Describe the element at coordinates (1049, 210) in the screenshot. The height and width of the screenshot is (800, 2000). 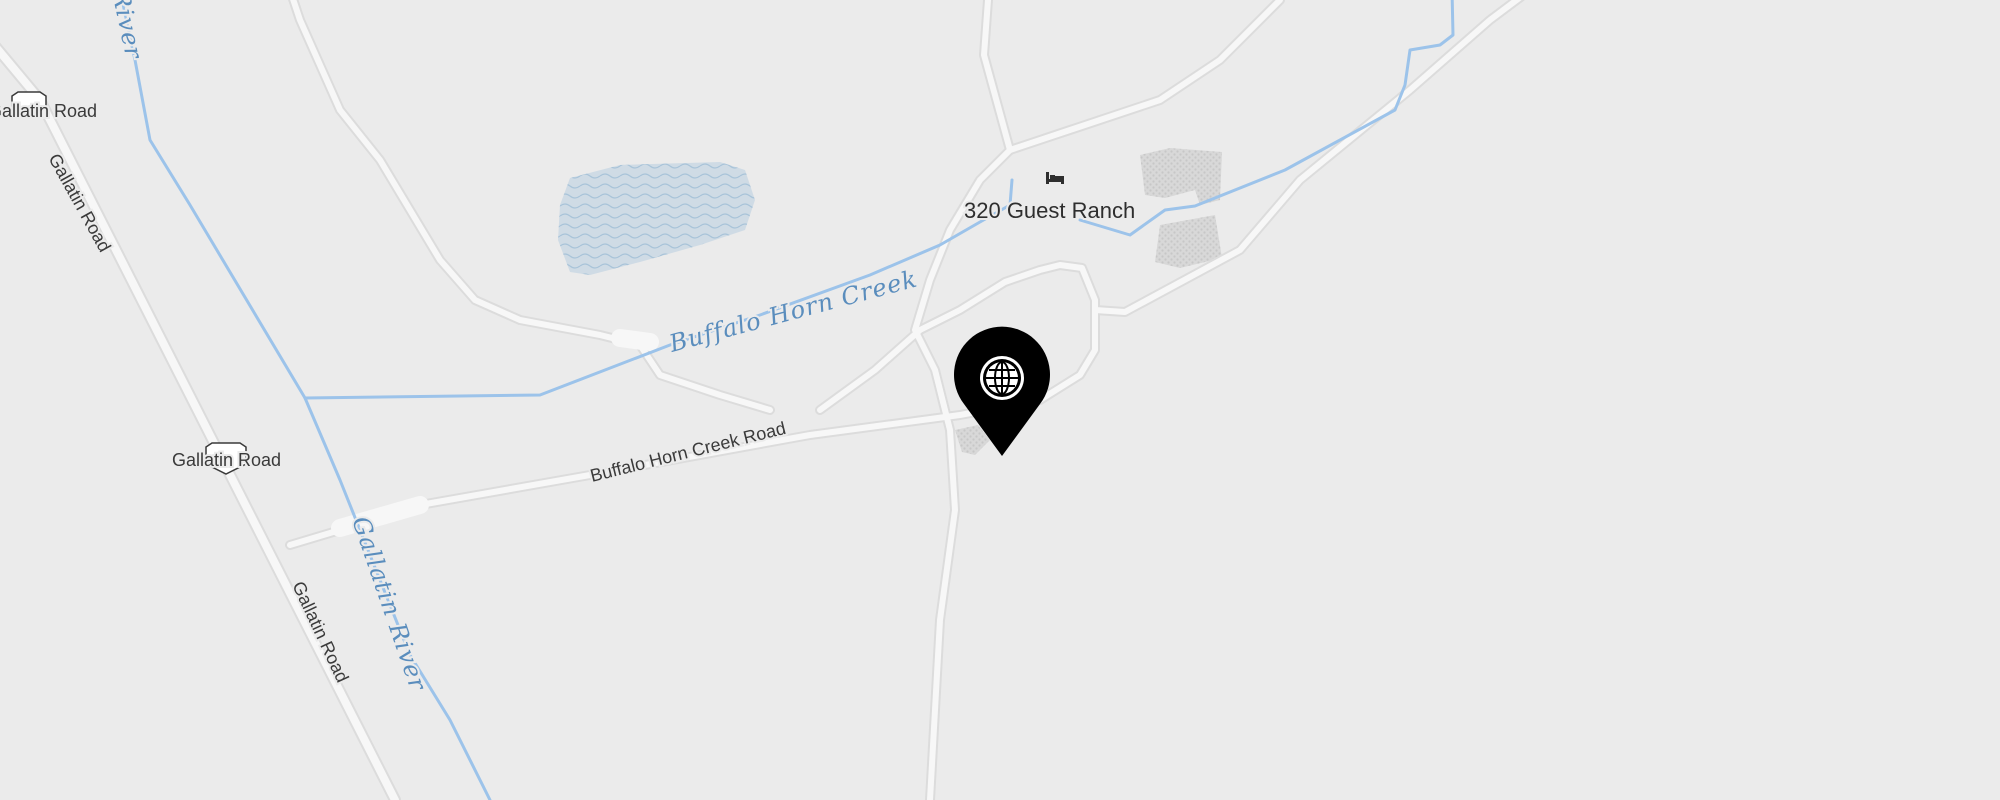
I see `poi-label: 320 Guest Ranch` at that location.